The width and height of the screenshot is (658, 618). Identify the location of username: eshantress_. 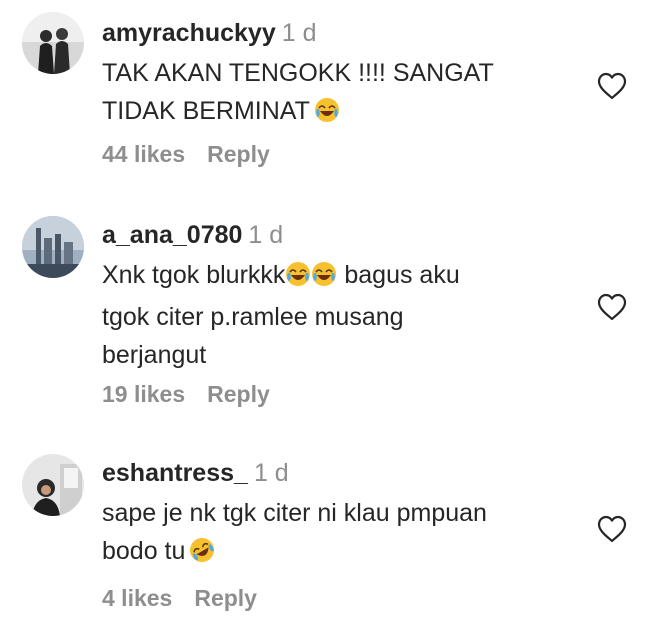
(175, 473).